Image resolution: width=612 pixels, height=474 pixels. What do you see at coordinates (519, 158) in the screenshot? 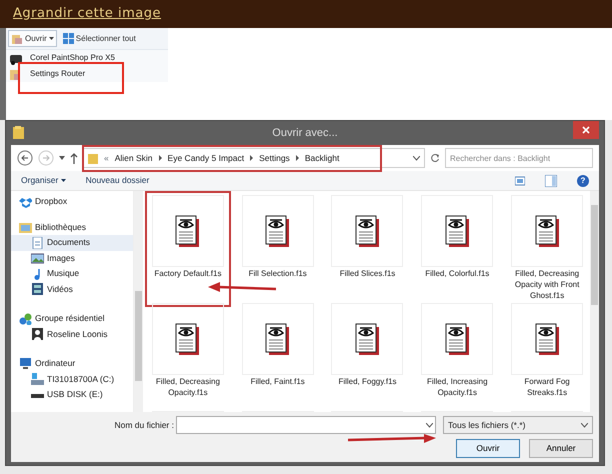
I see `search-field: Rechercher dans : Backlight` at bounding box center [519, 158].